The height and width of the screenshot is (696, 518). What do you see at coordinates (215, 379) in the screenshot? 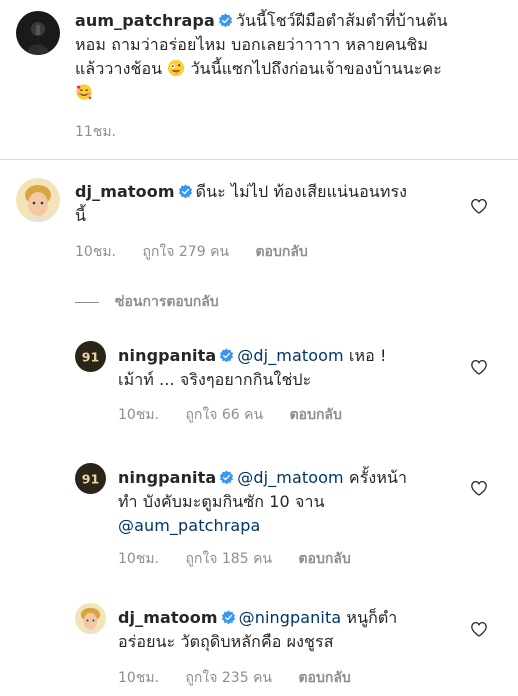
I see `reply-text-line2: เม้าท์ ... จริงๆอยากกินใช่ปะ` at bounding box center [215, 379].